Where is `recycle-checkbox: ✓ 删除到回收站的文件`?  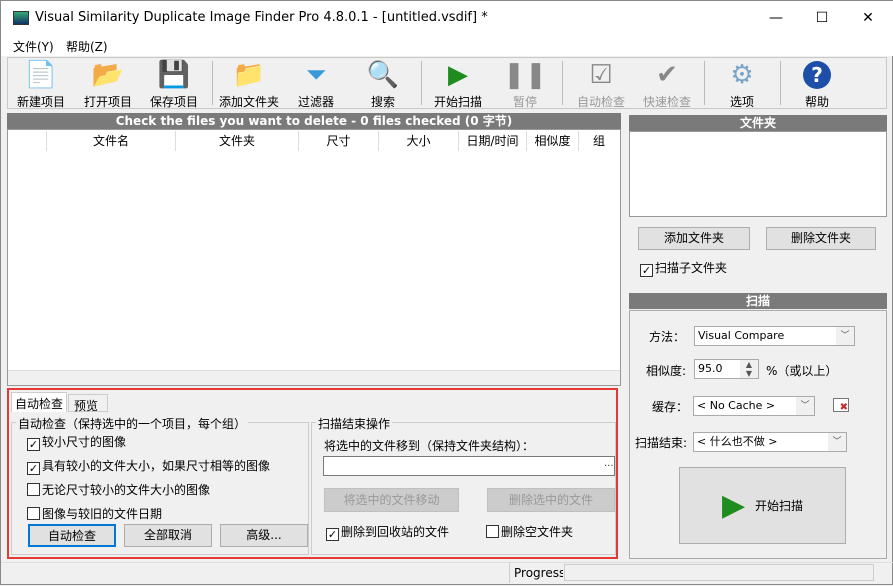
recycle-checkbox: ✓ 删除到回收站的文件 is located at coordinates (387, 532).